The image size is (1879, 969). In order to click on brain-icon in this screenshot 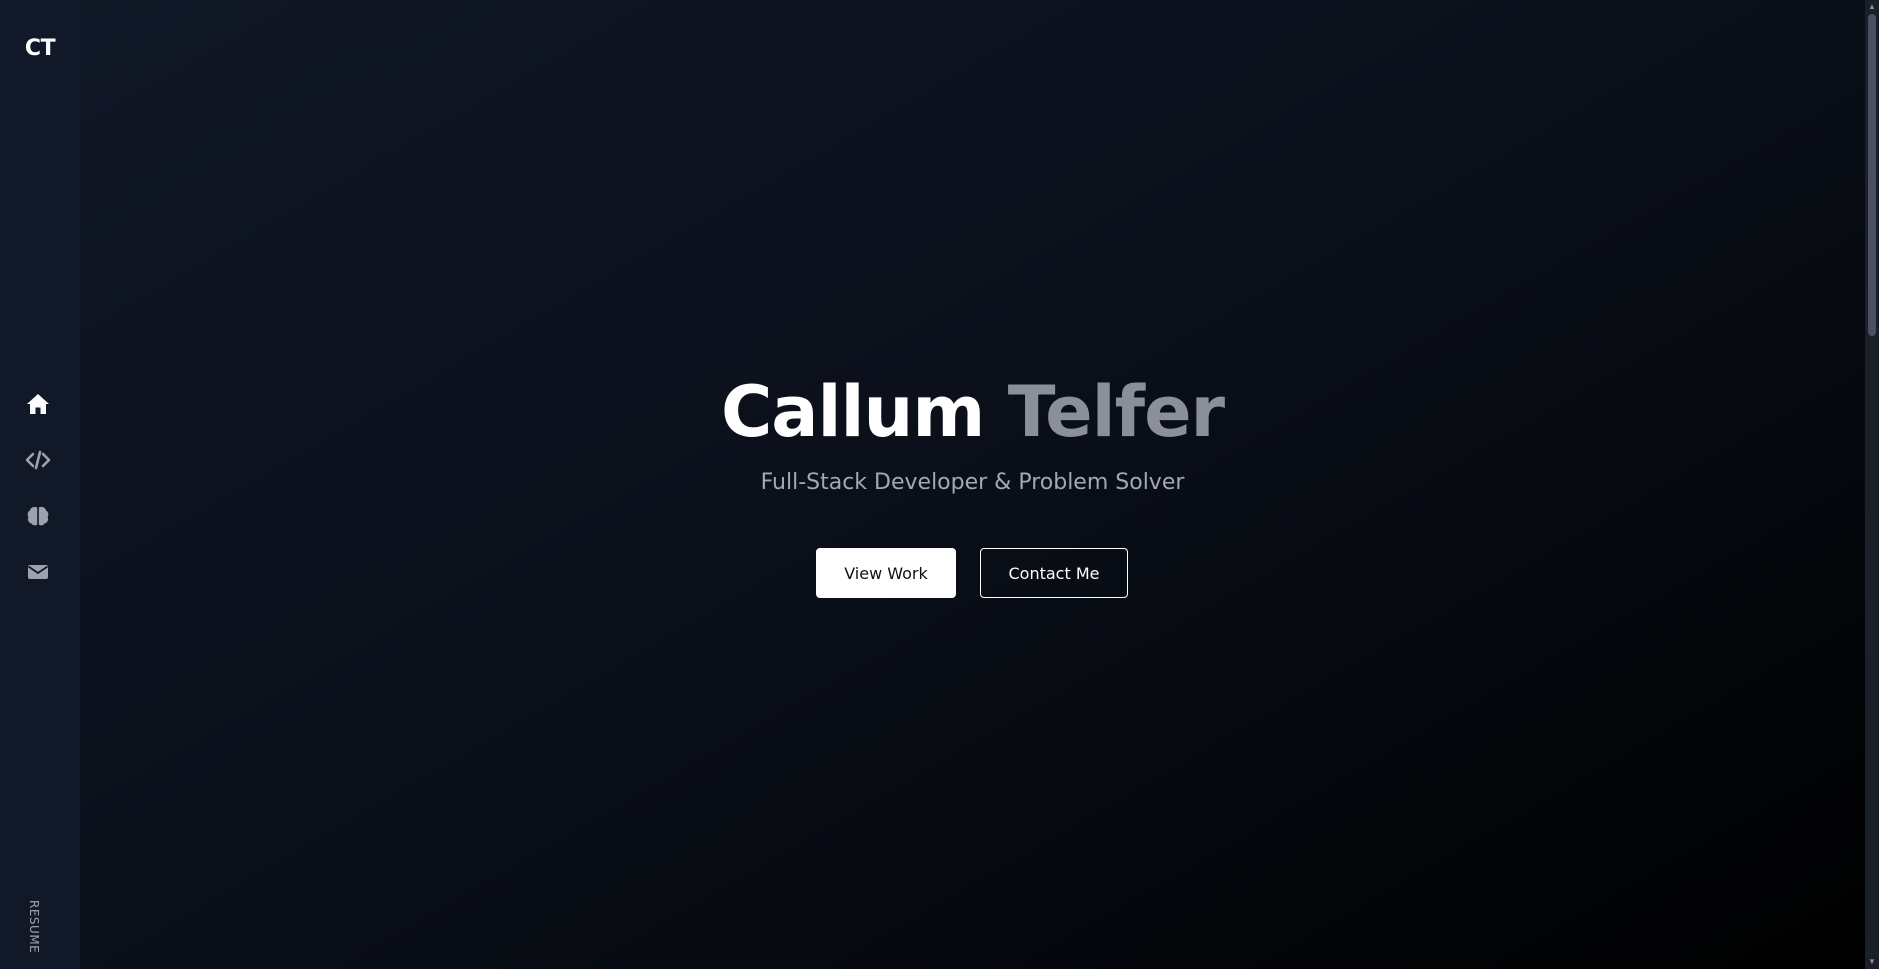, I will do `click(38, 516)`.